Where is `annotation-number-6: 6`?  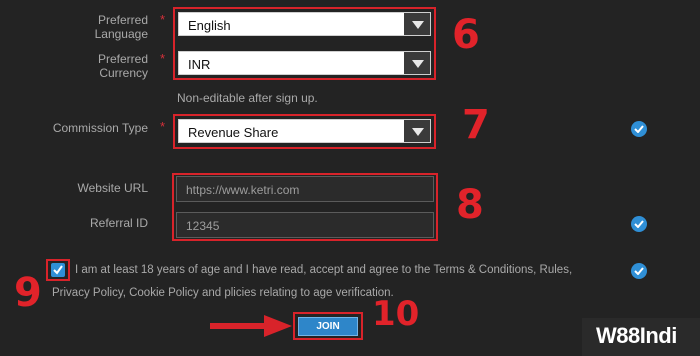 annotation-number-6: 6 is located at coordinates (466, 35).